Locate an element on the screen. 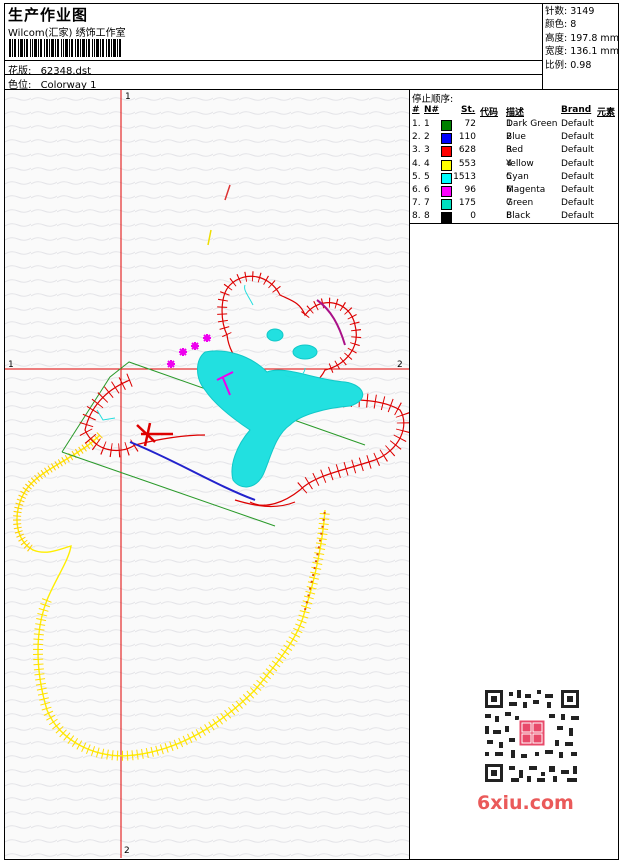 This screenshot has width=620, height=861. legend-row: 1. 1 72 1 Dark Green Default is located at coordinates (514, 125).